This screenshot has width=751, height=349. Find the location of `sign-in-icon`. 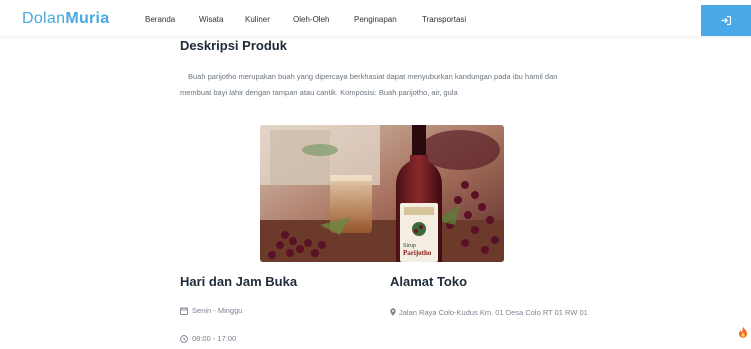

sign-in-icon is located at coordinates (726, 20).